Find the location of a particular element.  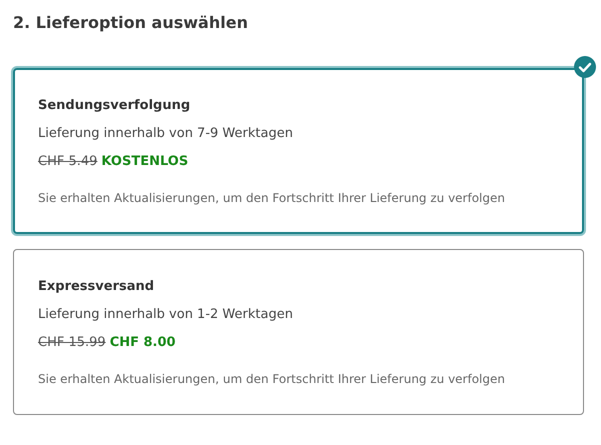

delivery-time: Lieferung innerhalb von 7-9 Werktagen is located at coordinates (166, 134).